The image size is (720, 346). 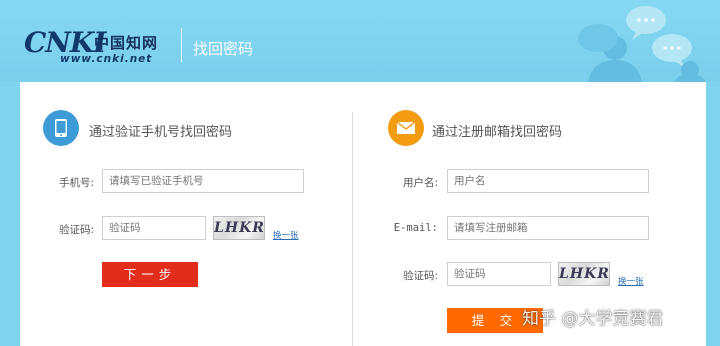 What do you see at coordinates (106, 59) in the screenshot?
I see `logo-url: www.cnki.net` at bounding box center [106, 59].